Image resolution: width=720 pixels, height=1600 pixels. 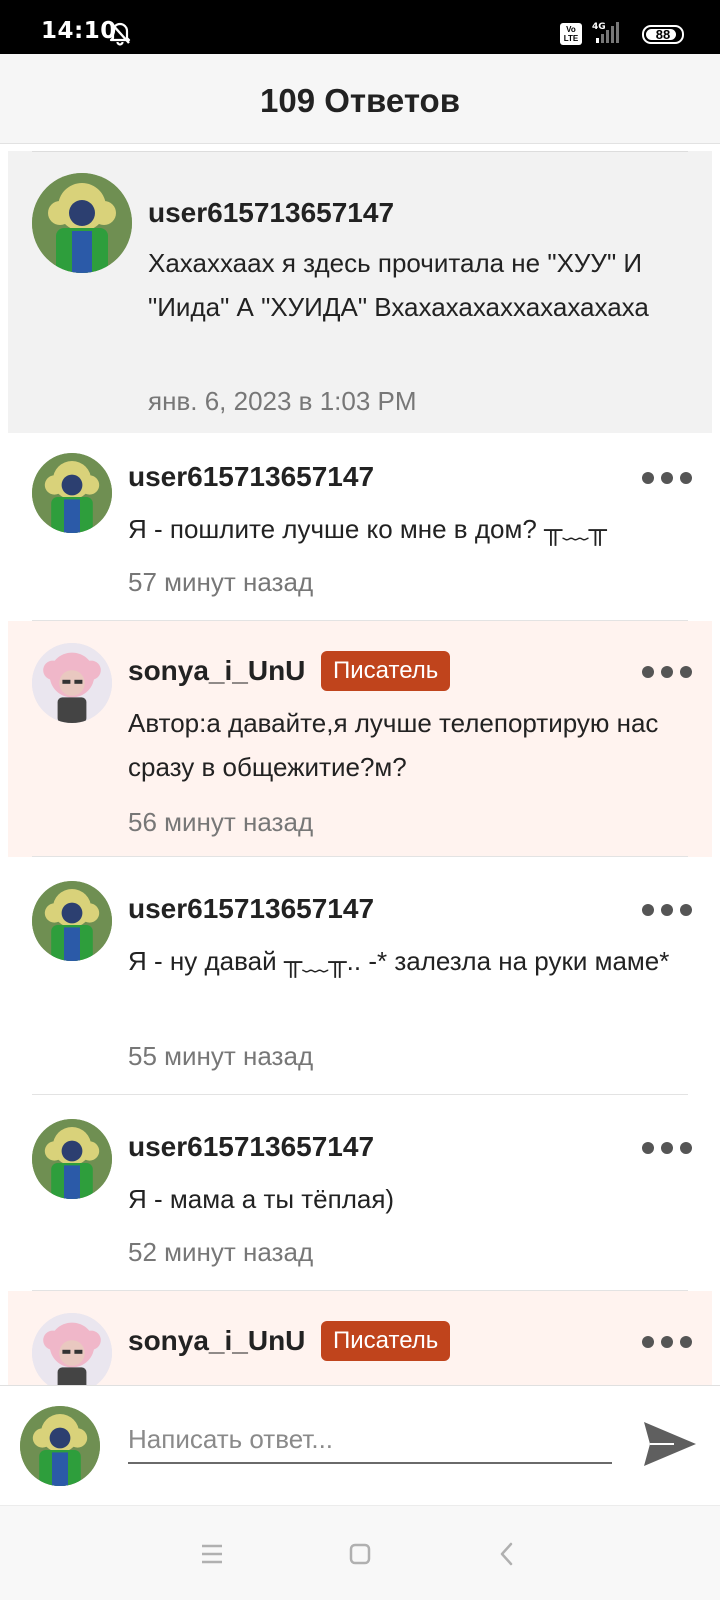 I want to click on back-chevron-icon, so click(x=508, y=1554).